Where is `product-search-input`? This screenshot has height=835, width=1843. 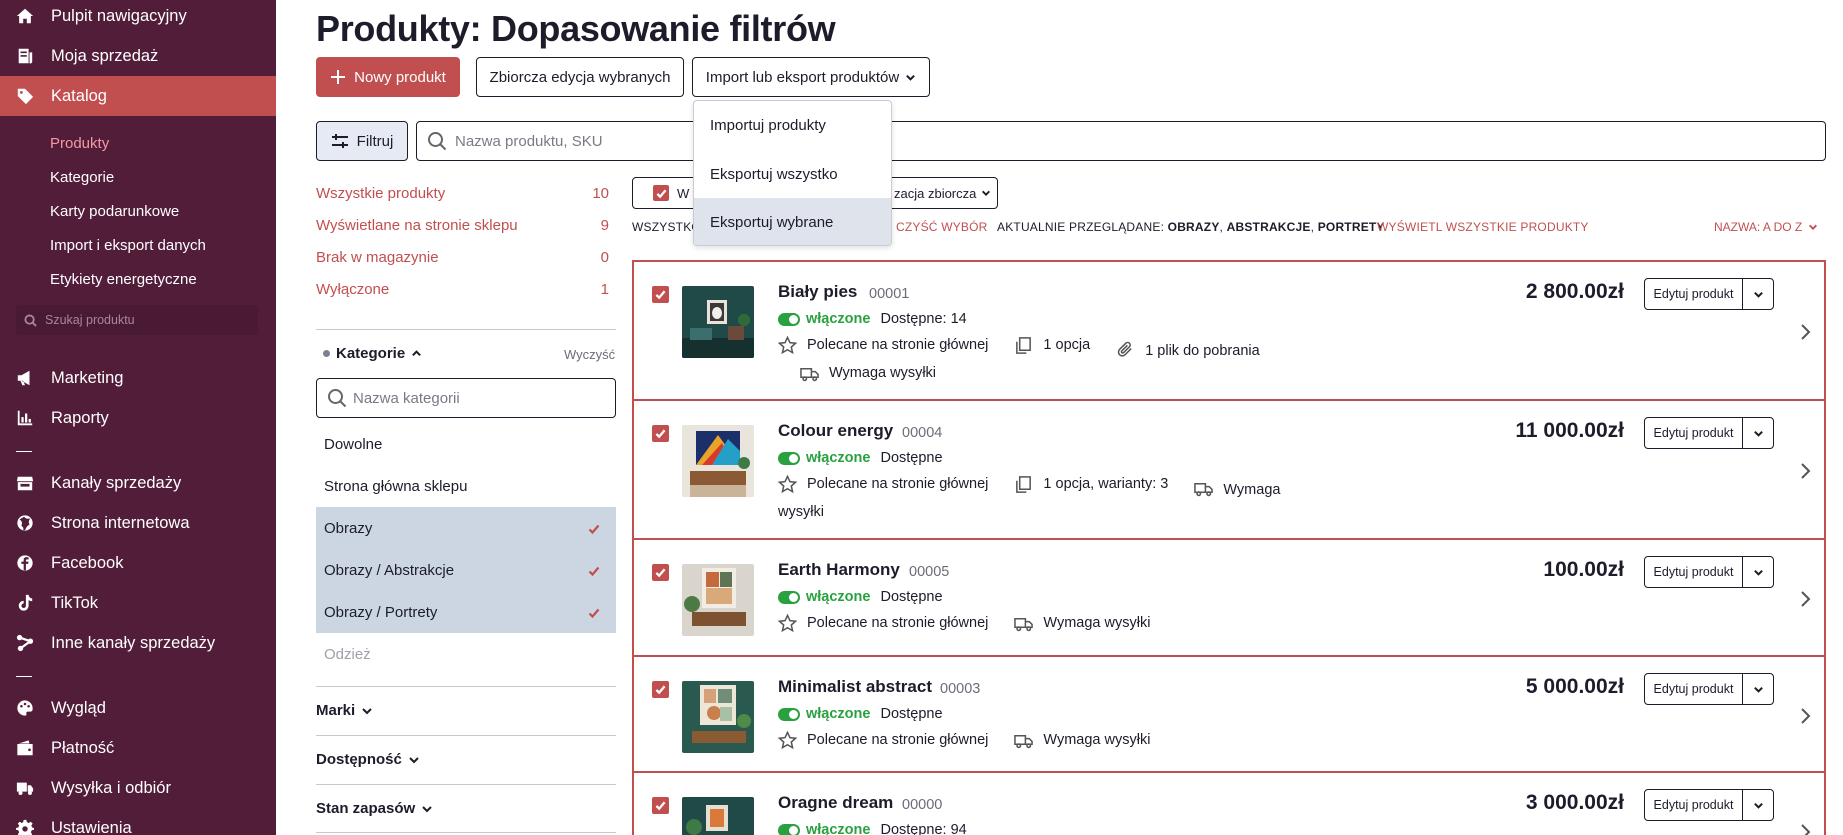
product-search-input is located at coordinates (955, 141).